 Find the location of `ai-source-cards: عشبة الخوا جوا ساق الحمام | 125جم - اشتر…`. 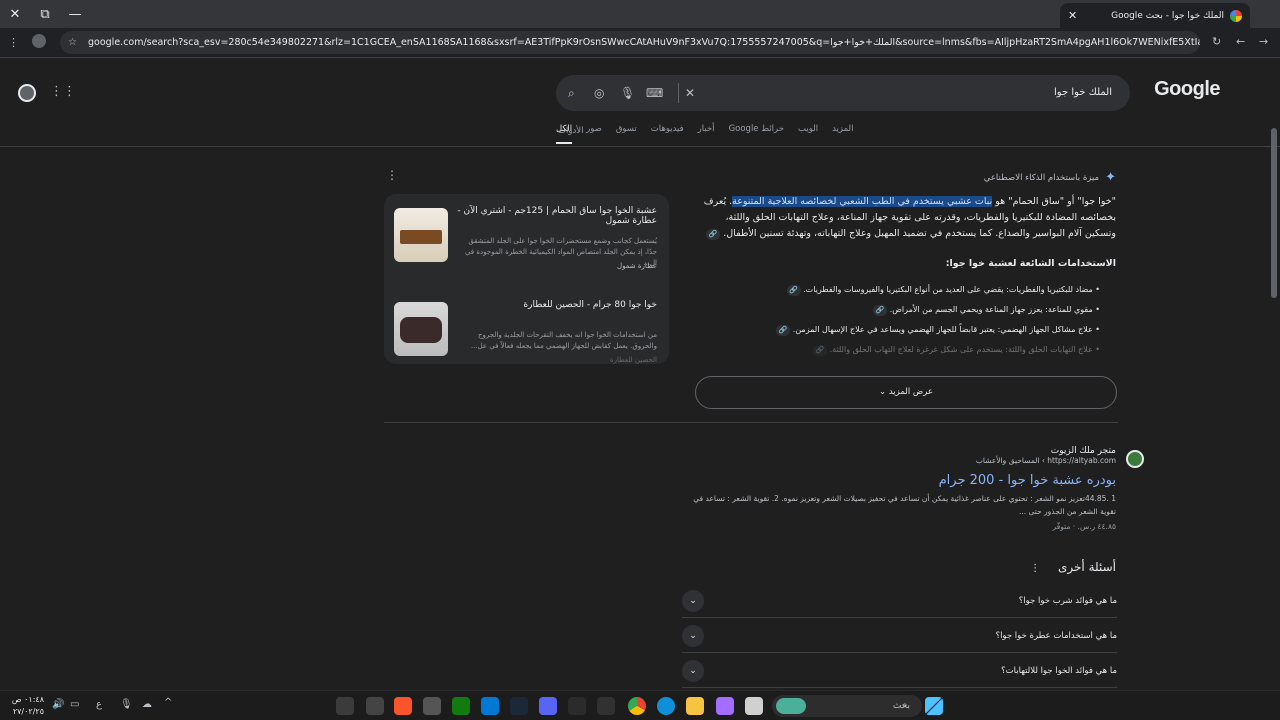

ai-source-cards: عشبة الخوا جوا ساق الحمام | 125جم - اشتر… is located at coordinates (526, 279).